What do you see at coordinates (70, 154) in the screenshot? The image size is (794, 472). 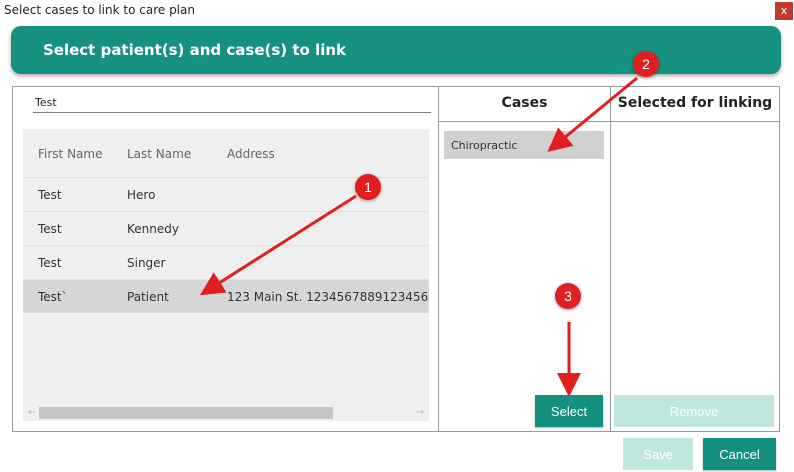 I see `column-header-first-name: First Name` at bounding box center [70, 154].